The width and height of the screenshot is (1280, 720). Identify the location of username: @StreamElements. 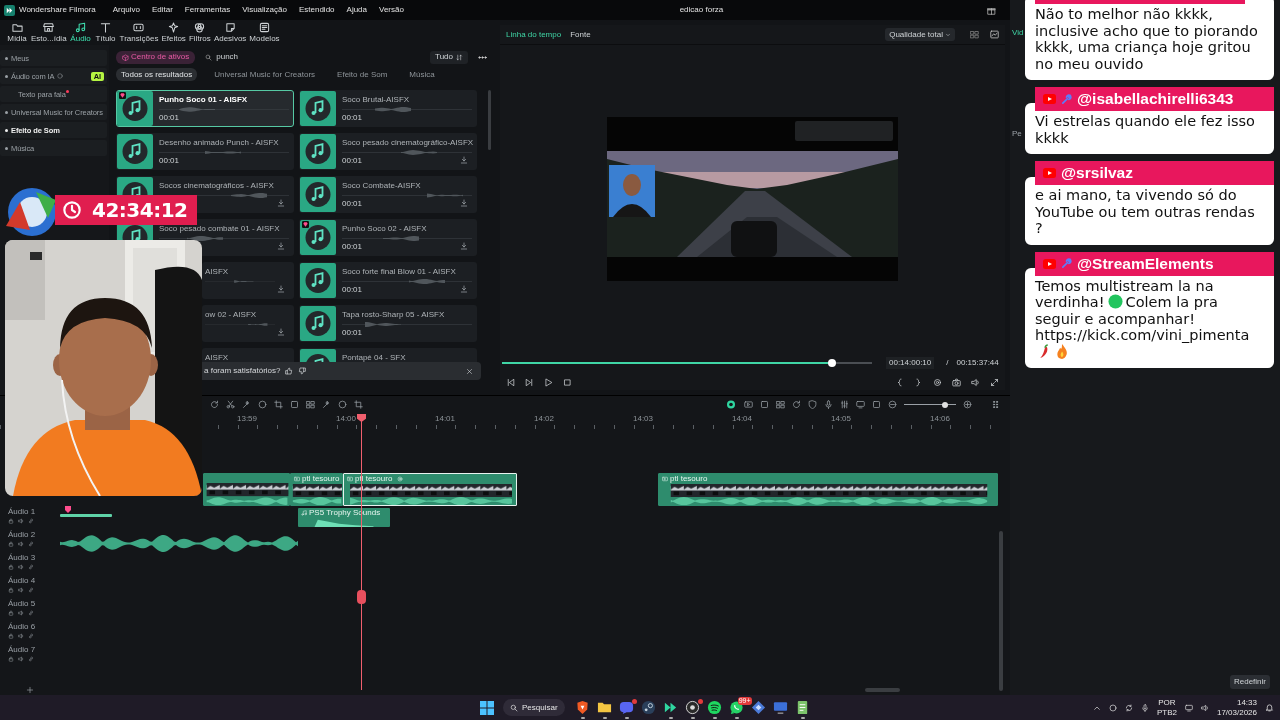
(1145, 263).